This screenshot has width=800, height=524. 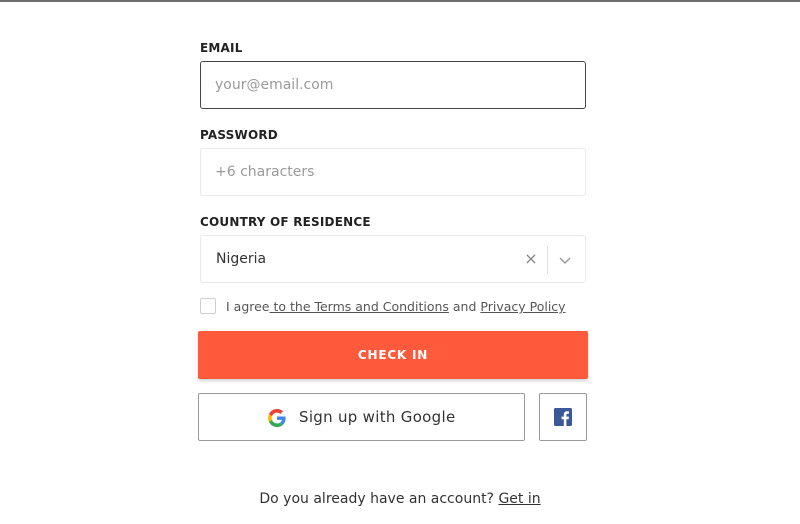 I want to click on facebook-signup-button, so click(x=563, y=417).